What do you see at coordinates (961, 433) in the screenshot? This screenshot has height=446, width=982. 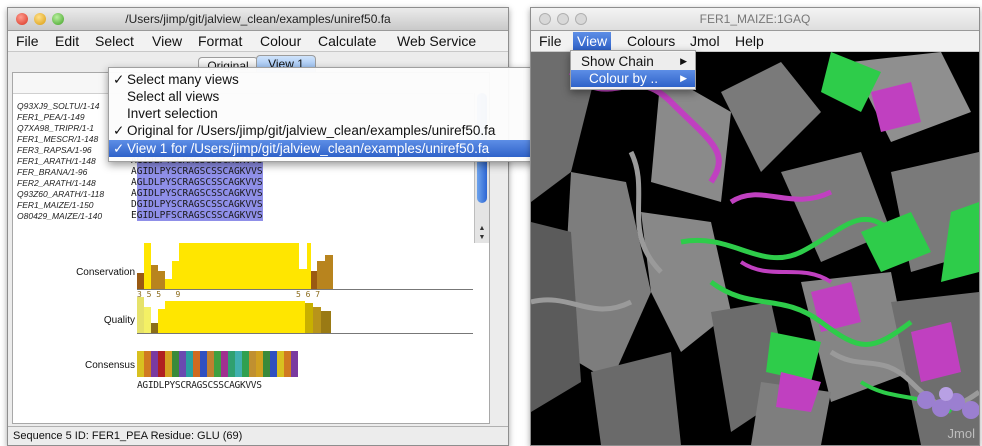 I see `jmol-watermark: Jmol` at bounding box center [961, 433].